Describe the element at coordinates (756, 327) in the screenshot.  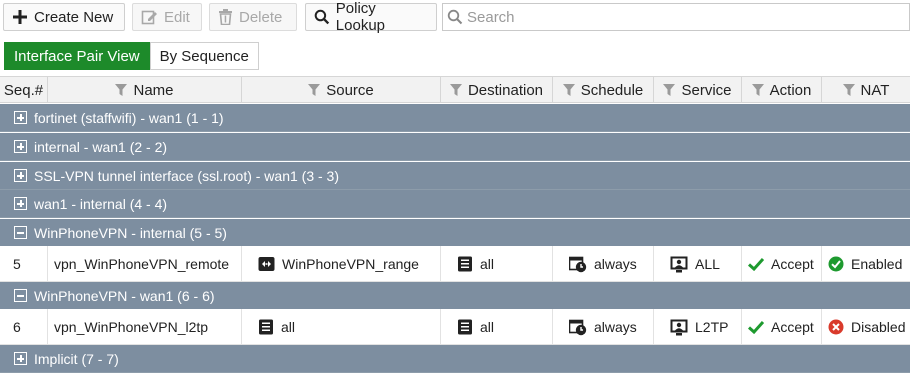
I see `checkmark-icon` at that location.